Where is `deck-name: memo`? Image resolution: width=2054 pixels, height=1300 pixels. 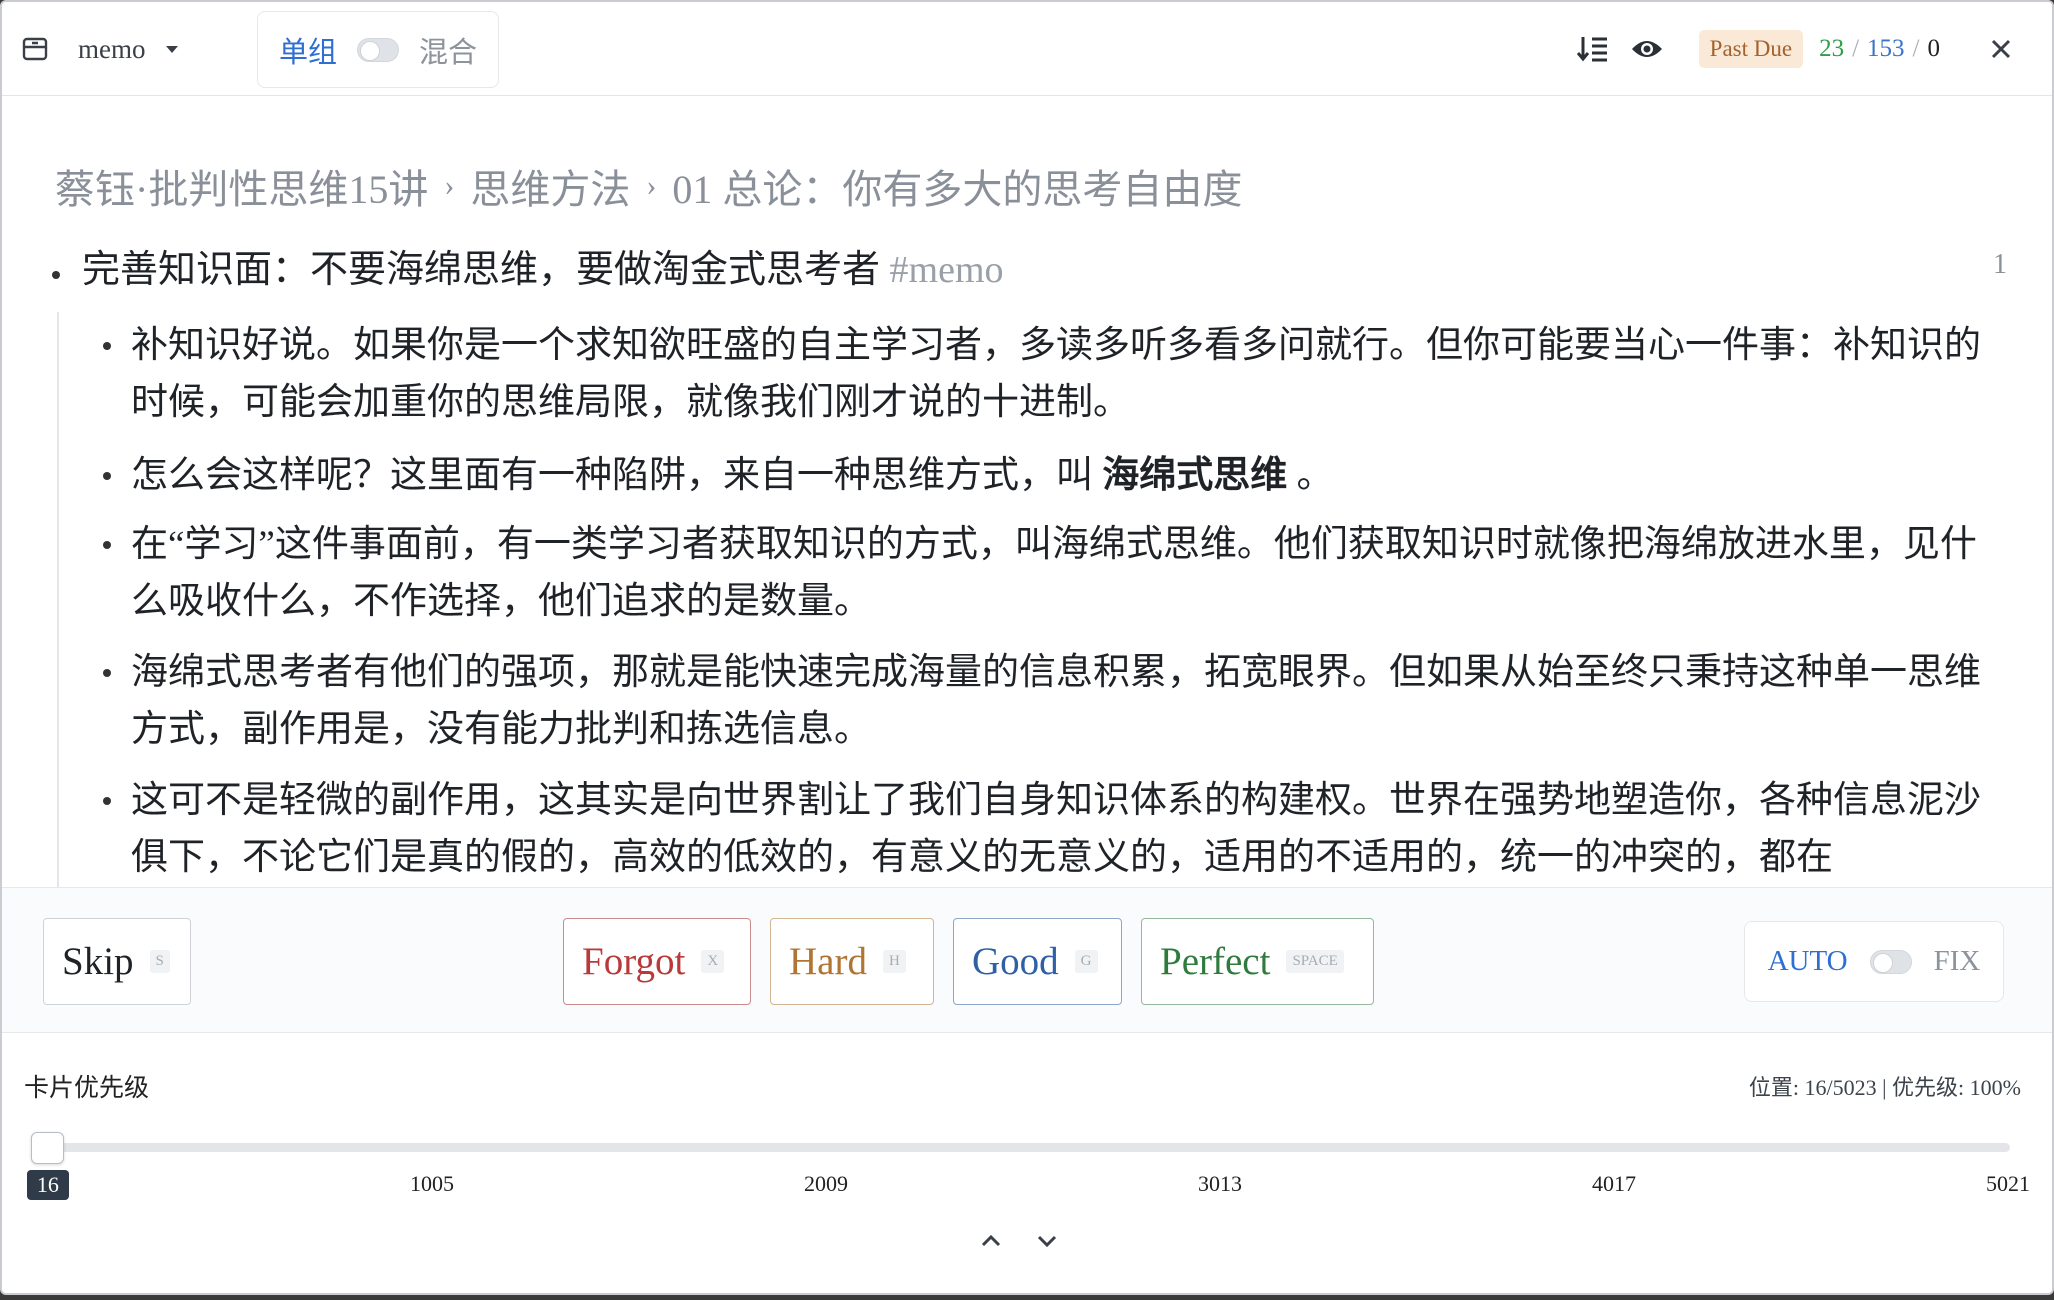 deck-name: memo is located at coordinates (112, 48).